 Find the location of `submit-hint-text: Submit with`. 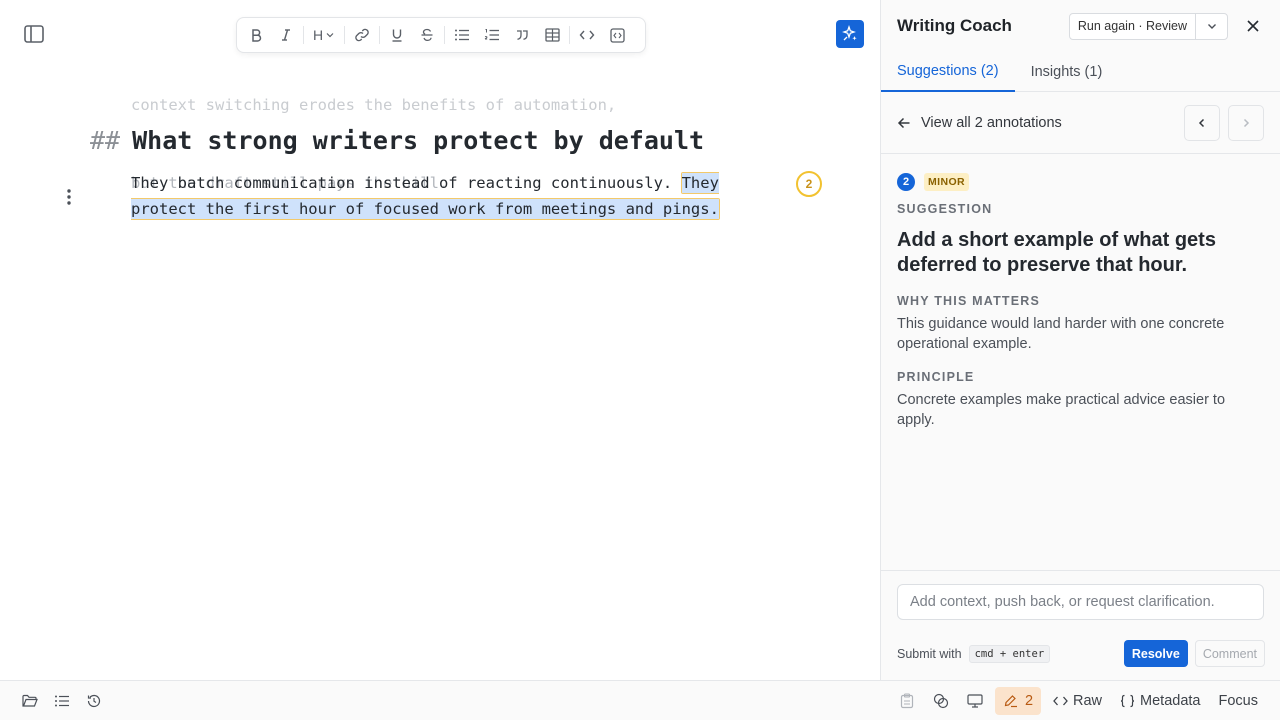

submit-hint-text: Submit with is located at coordinates (929, 653).